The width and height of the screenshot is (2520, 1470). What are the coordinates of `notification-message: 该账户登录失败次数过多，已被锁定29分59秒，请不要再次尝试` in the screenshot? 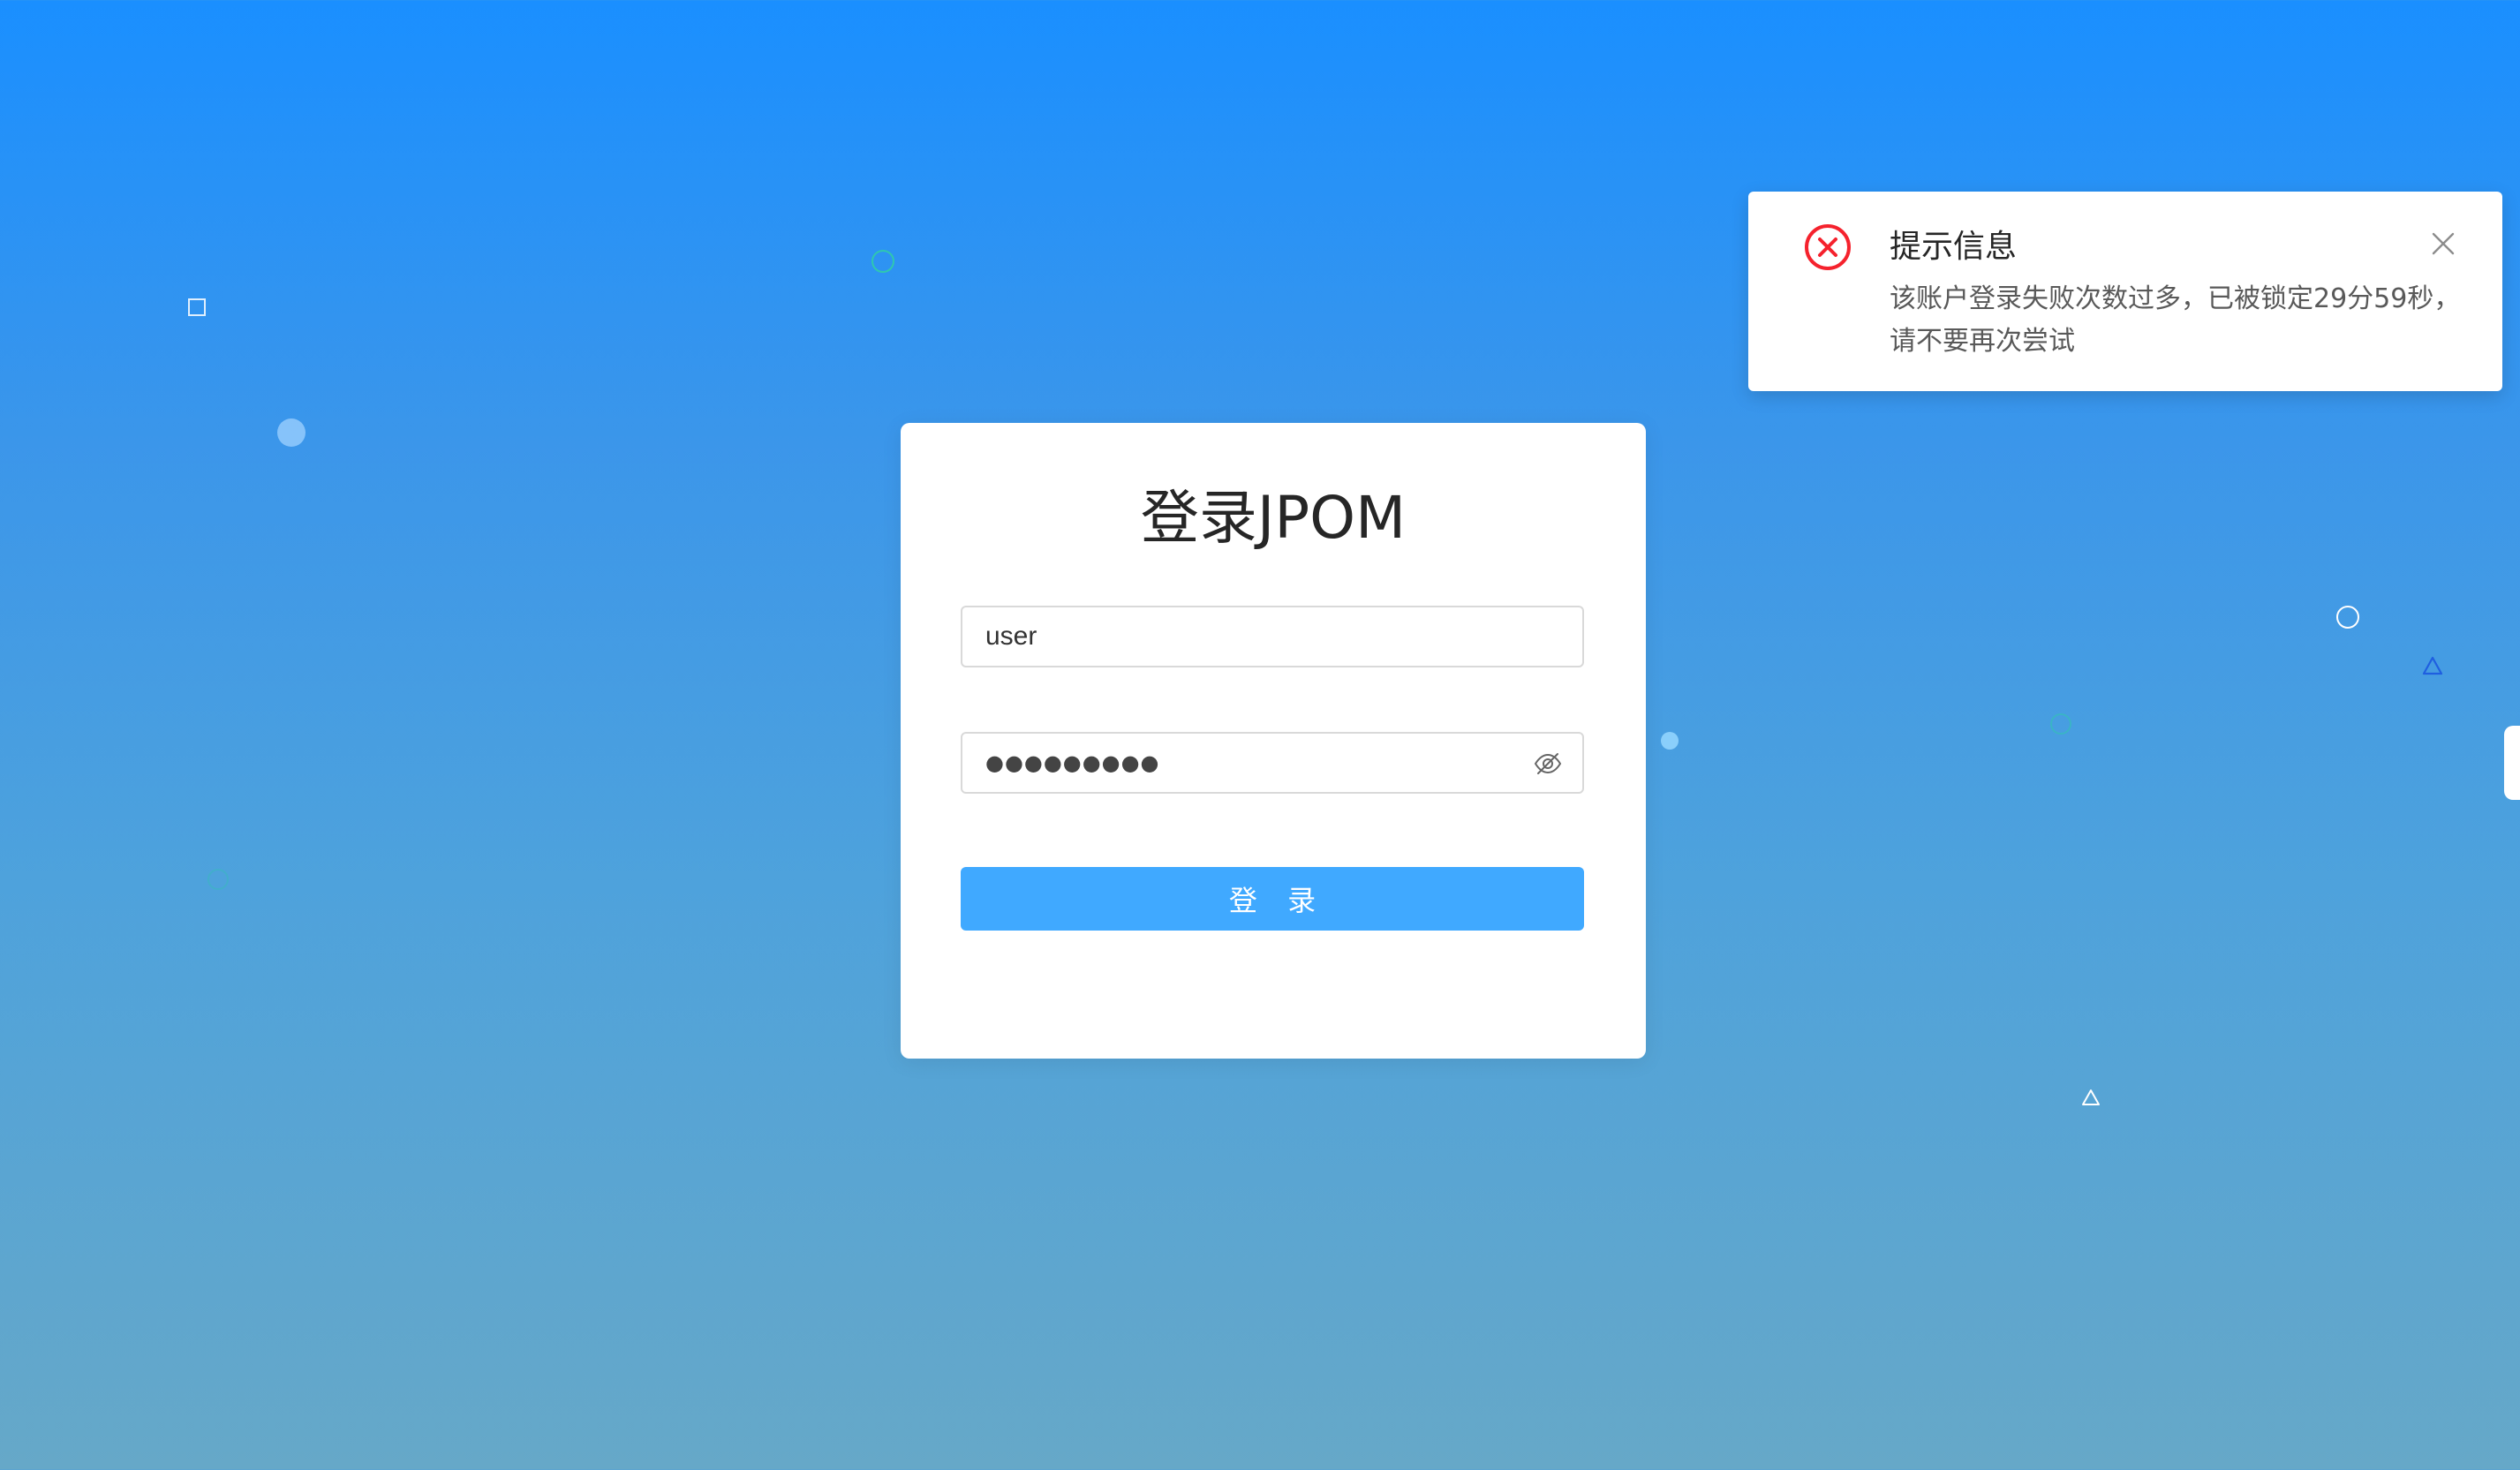 It's located at (2175, 320).